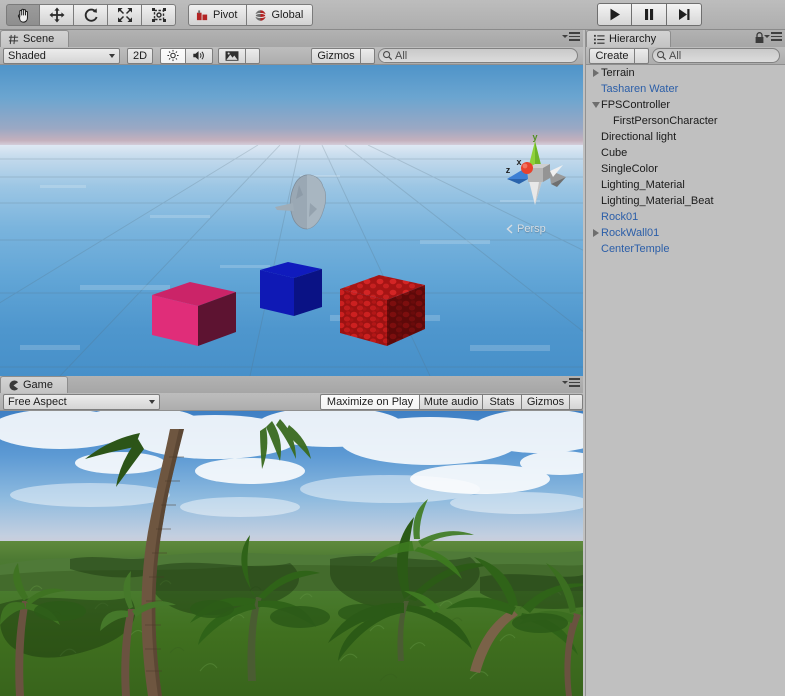  I want to click on pivot-toggle-button: Pivot, so click(218, 15).